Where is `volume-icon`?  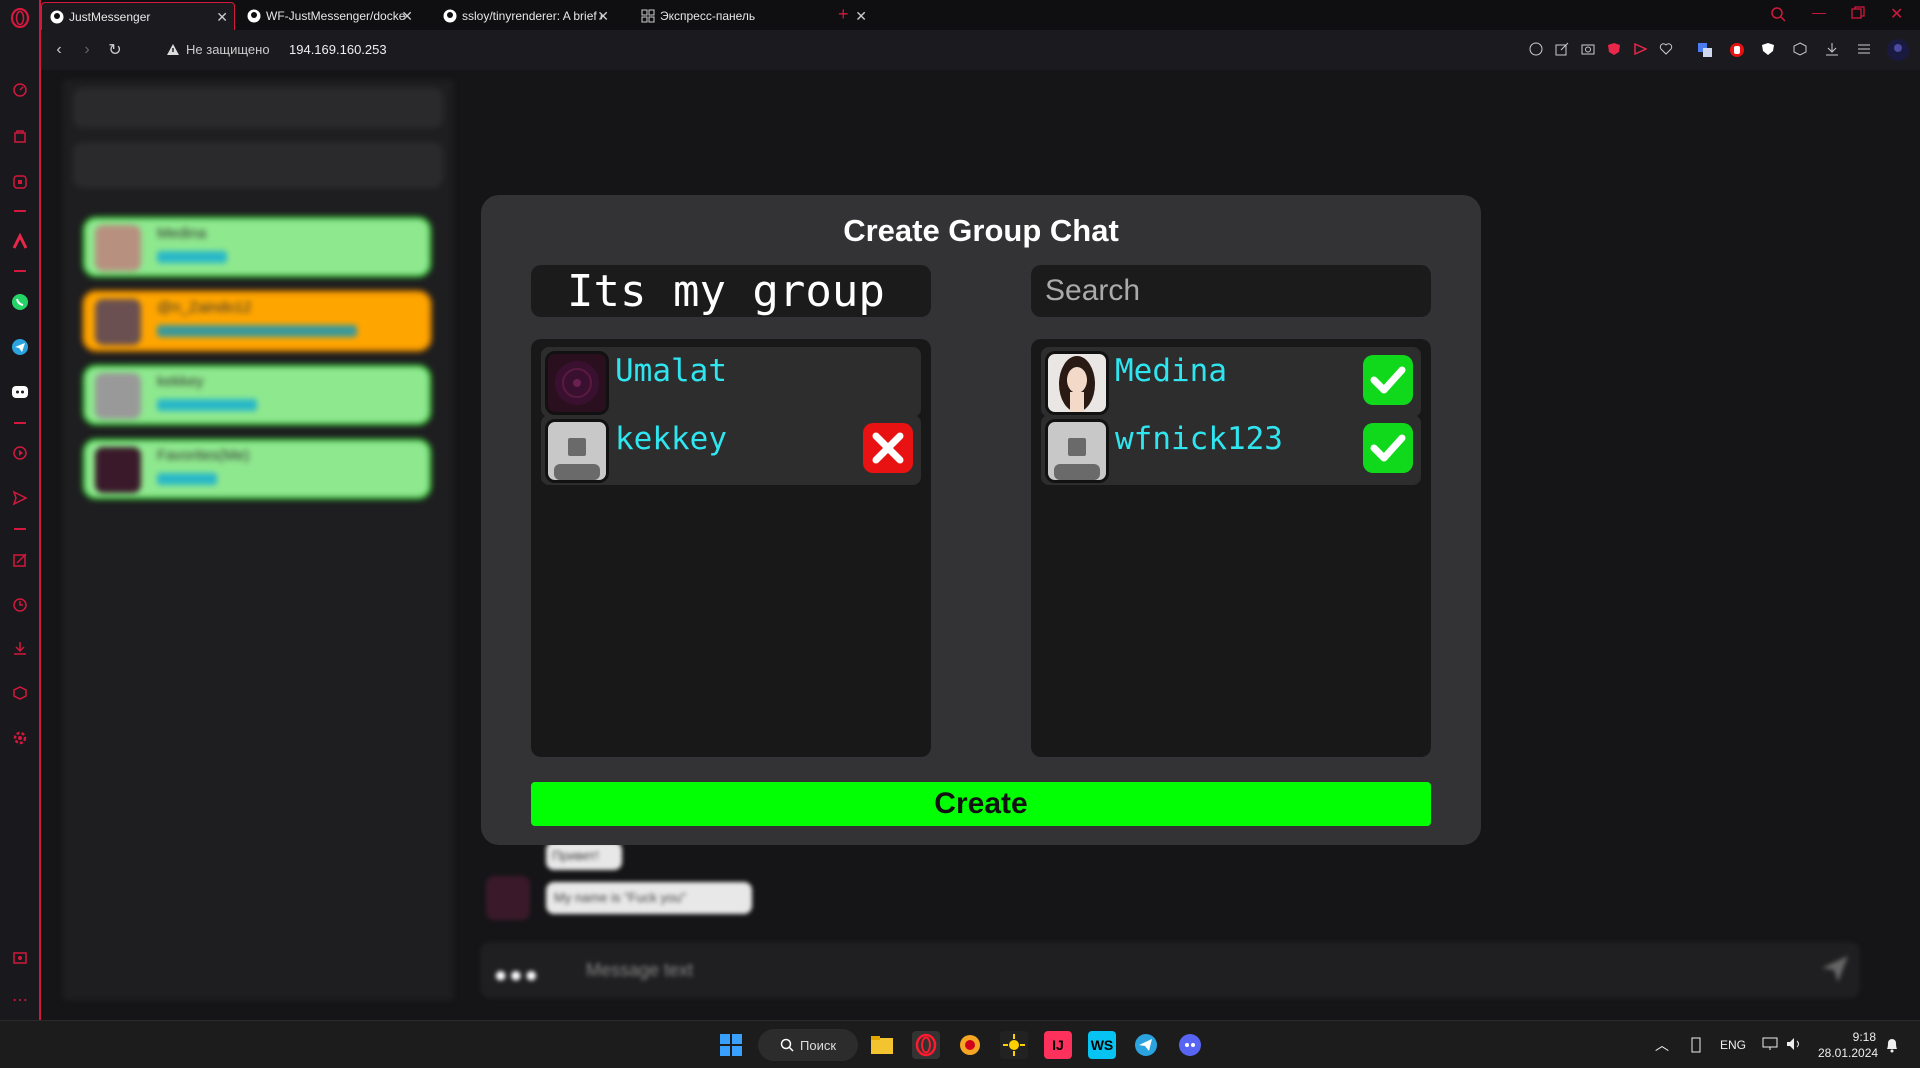 volume-icon is located at coordinates (1794, 1046).